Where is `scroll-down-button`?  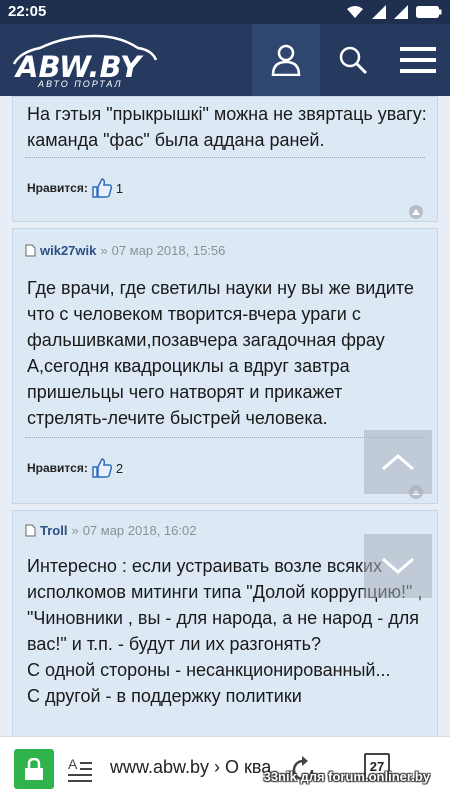 scroll-down-button is located at coordinates (398, 566).